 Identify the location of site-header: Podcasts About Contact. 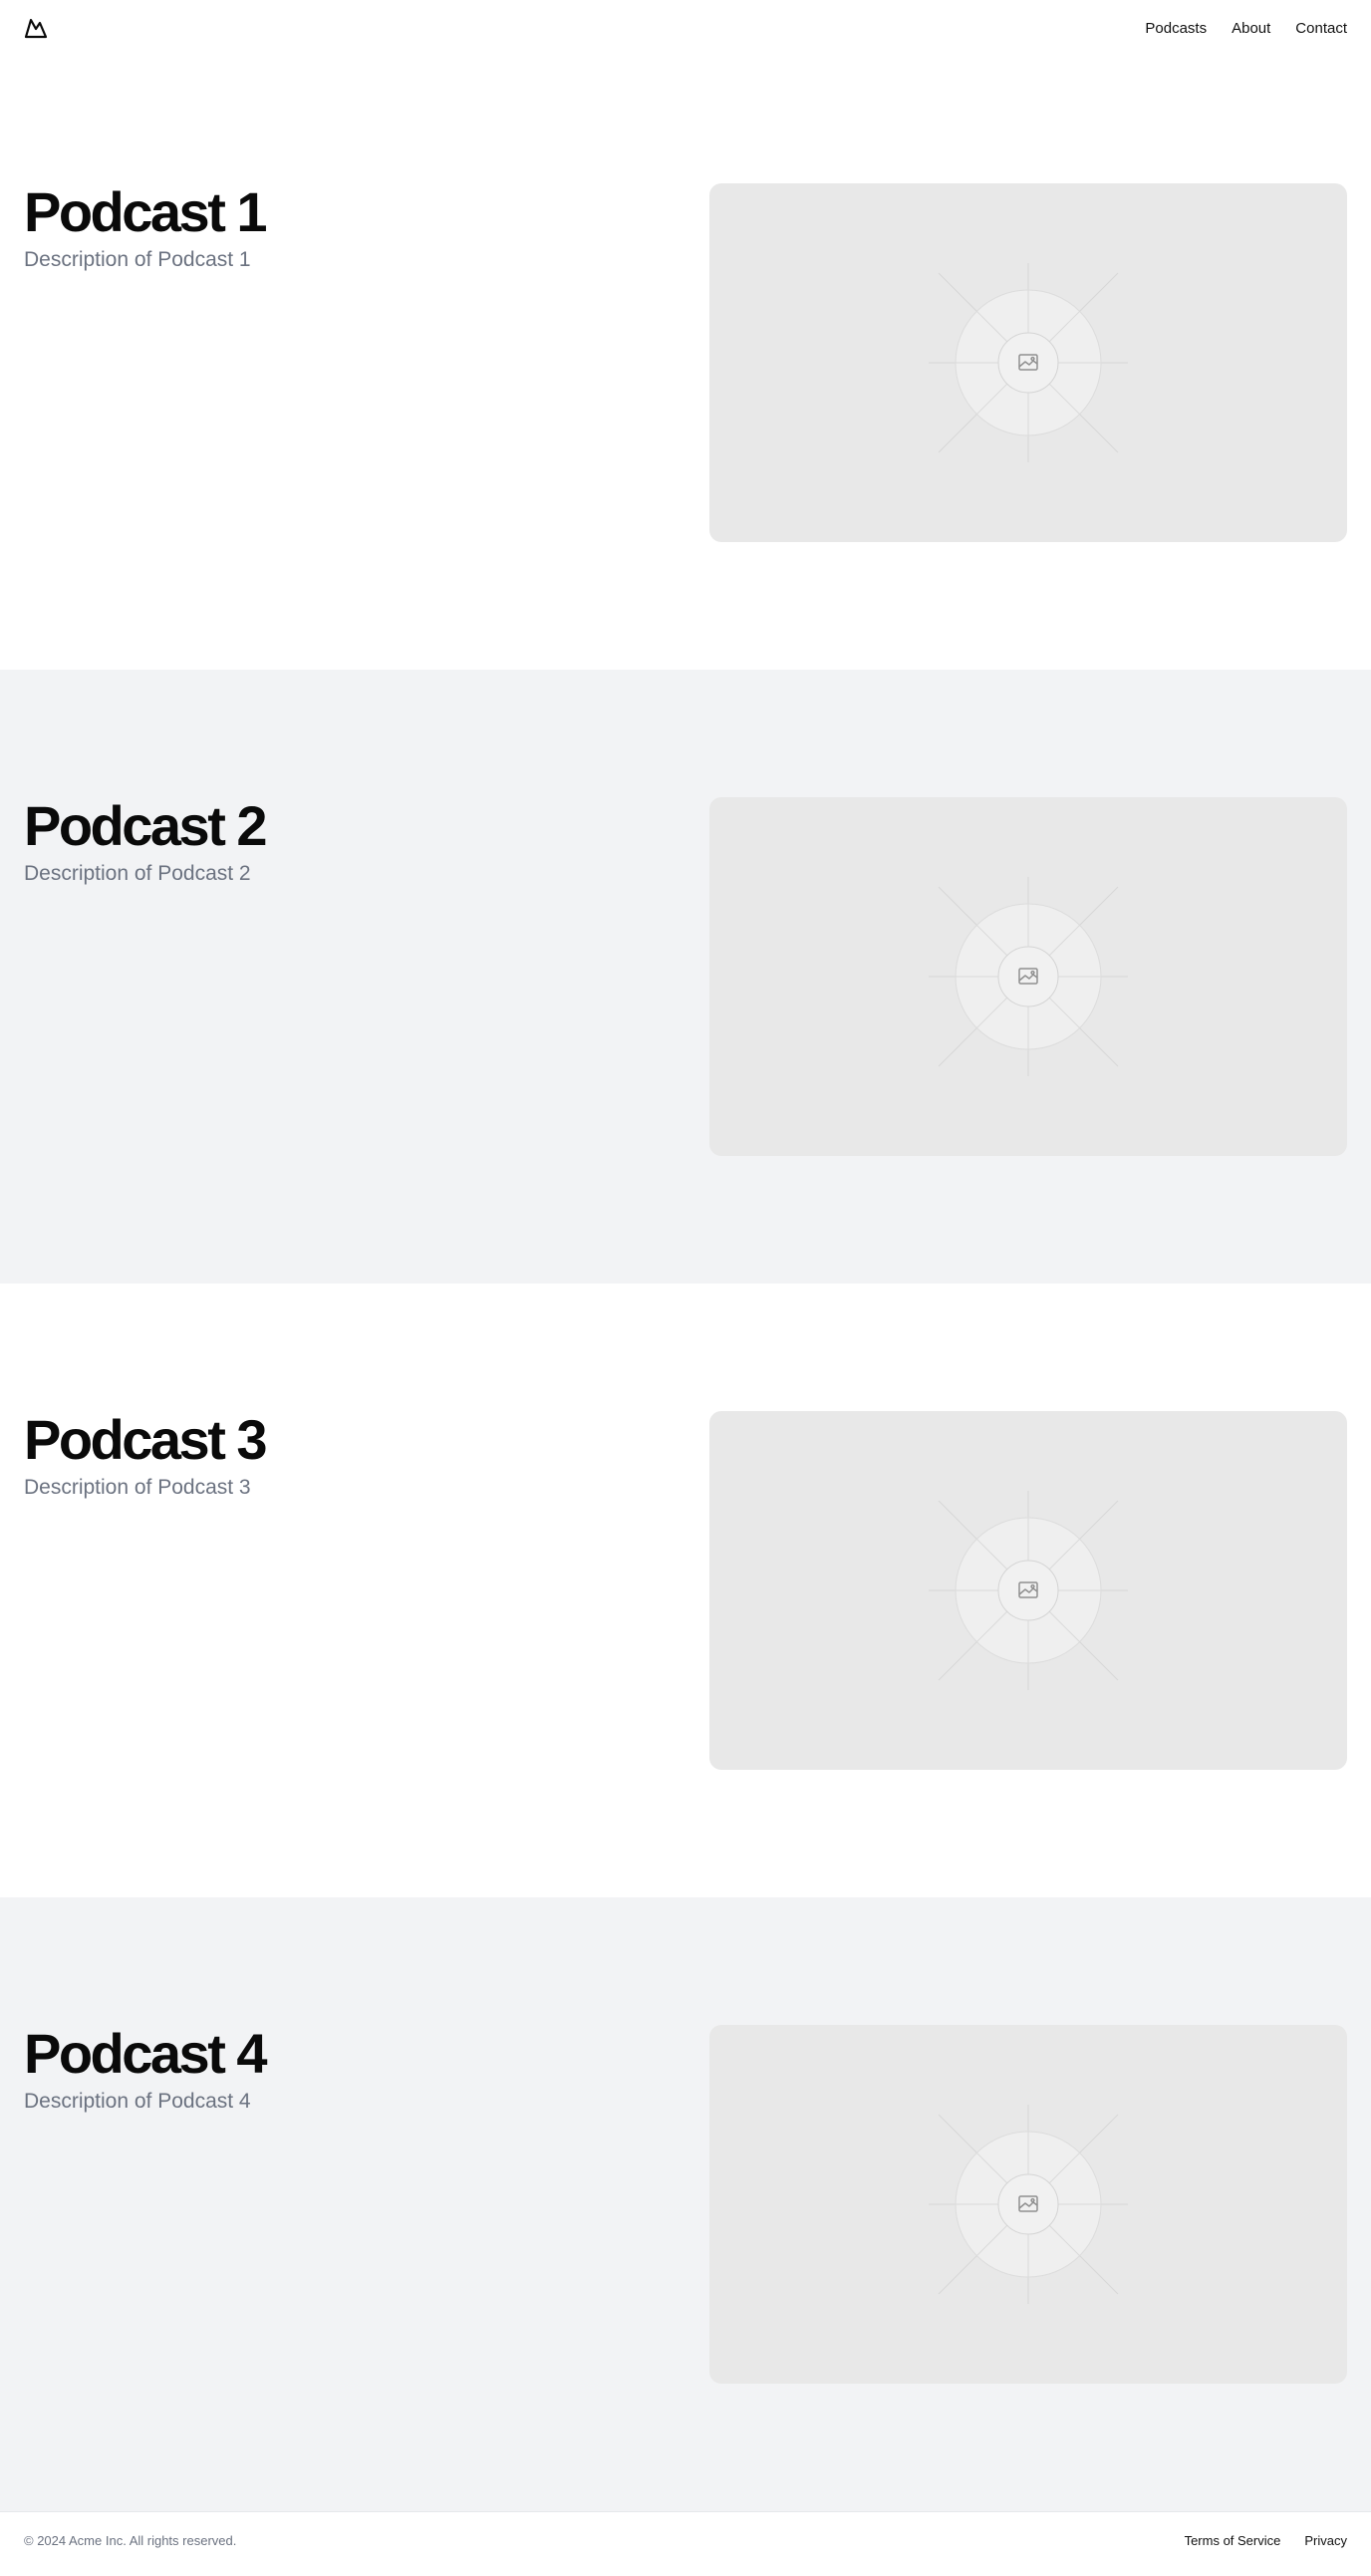
(686, 28).